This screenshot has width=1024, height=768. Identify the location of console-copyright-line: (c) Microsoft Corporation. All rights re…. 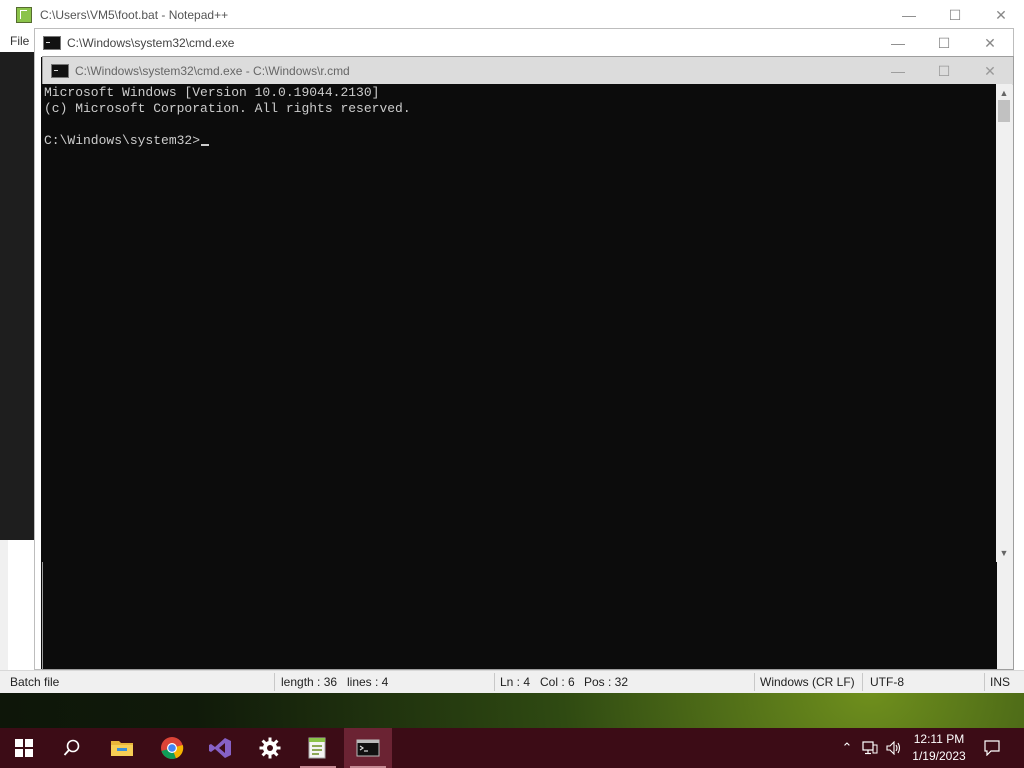
(227, 108).